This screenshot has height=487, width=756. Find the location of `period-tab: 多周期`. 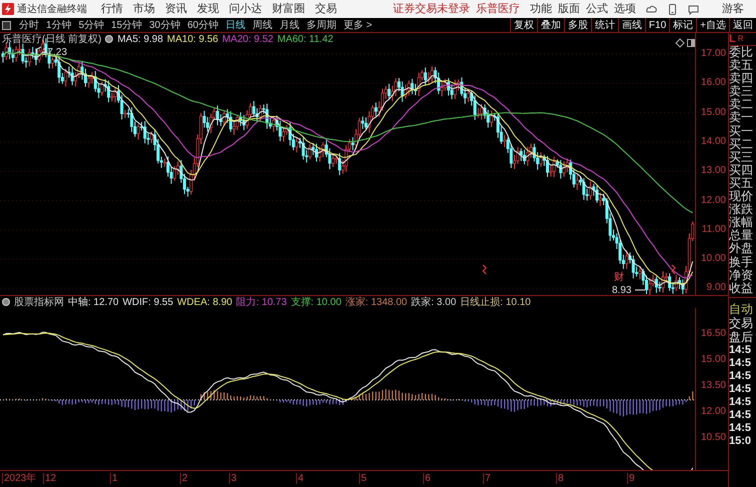

period-tab: 多周期 is located at coordinates (321, 25).